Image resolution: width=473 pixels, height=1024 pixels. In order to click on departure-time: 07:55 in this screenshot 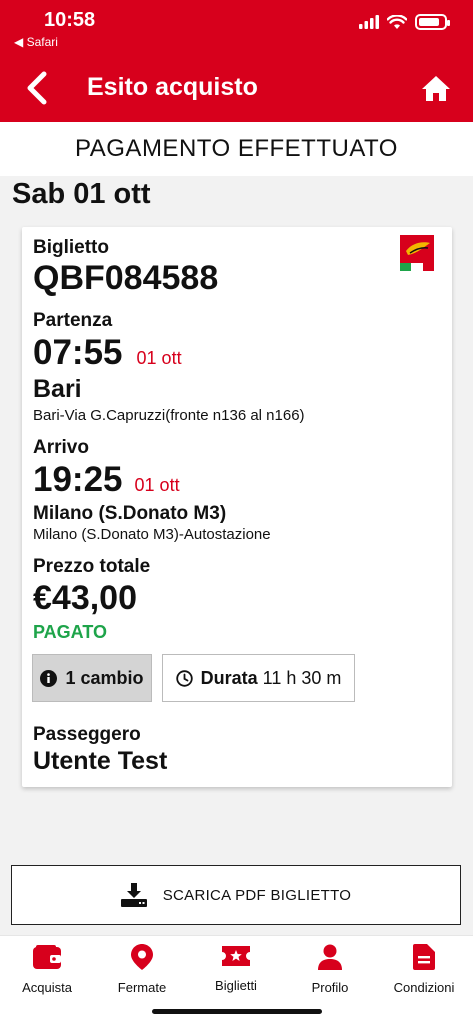, I will do `click(78, 352)`.